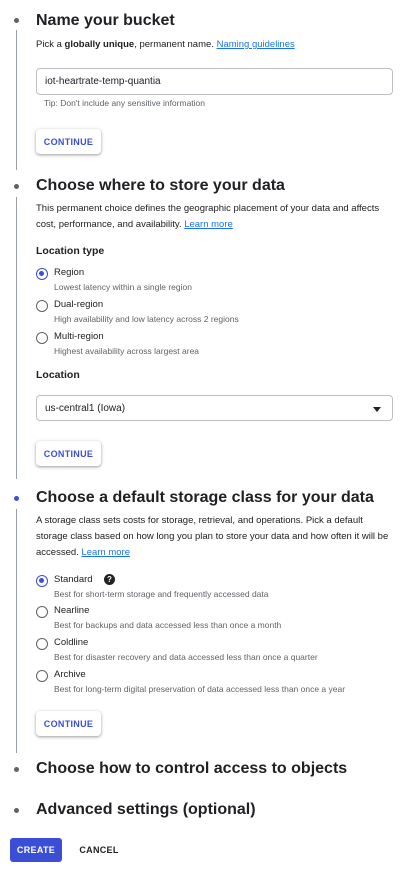  Describe the element at coordinates (160, 186) in the screenshot. I see `step-2-title: Choose where to store your data` at that location.